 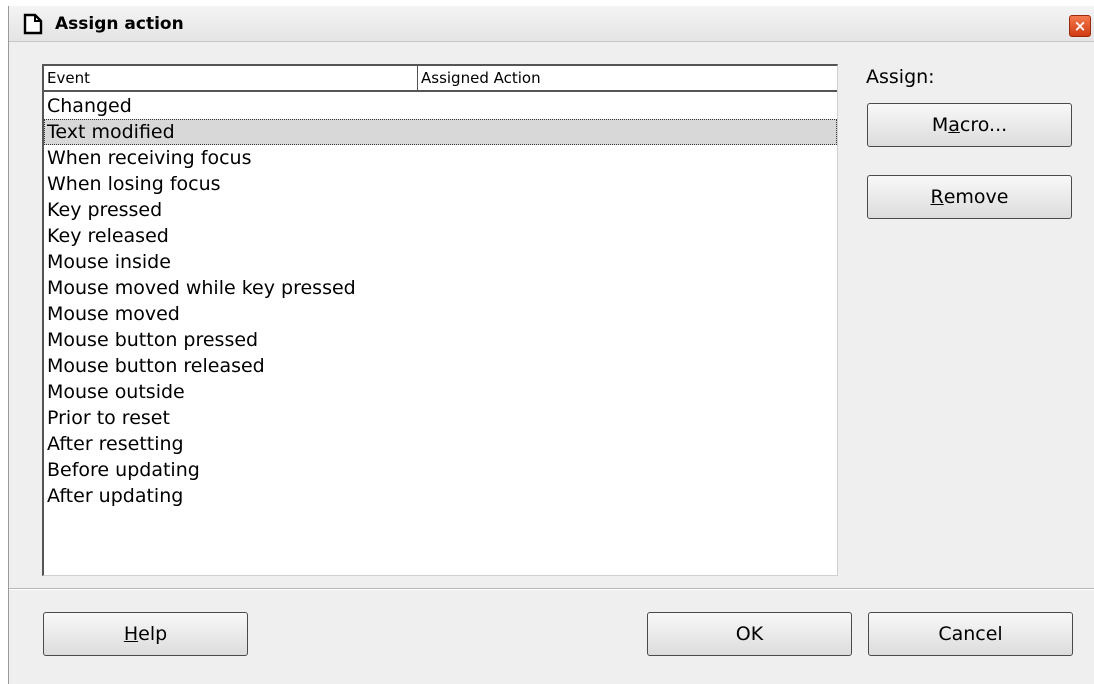 I want to click on macro-label-mnemonic: a, so click(x=954, y=125).